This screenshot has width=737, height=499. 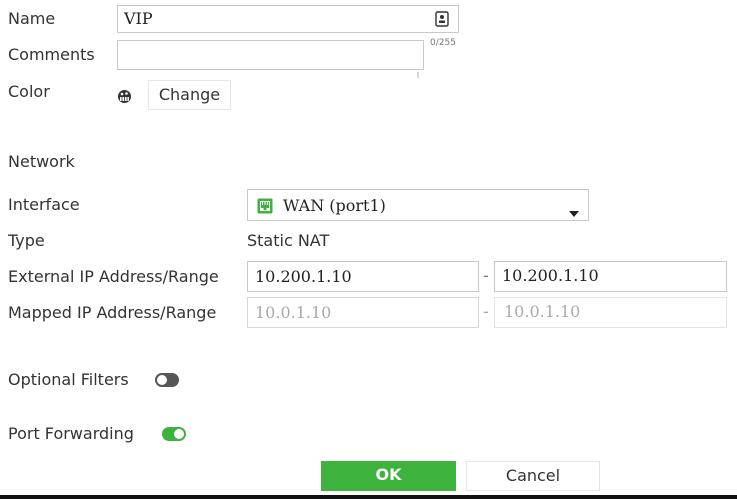 I want to click on window-bottom-border, so click(x=368, y=497).